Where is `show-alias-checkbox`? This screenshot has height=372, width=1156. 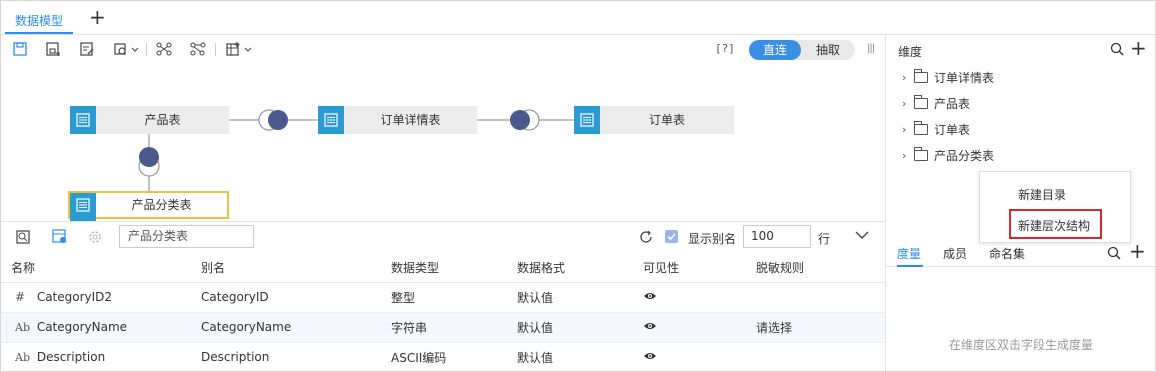 show-alias-checkbox is located at coordinates (671, 236).